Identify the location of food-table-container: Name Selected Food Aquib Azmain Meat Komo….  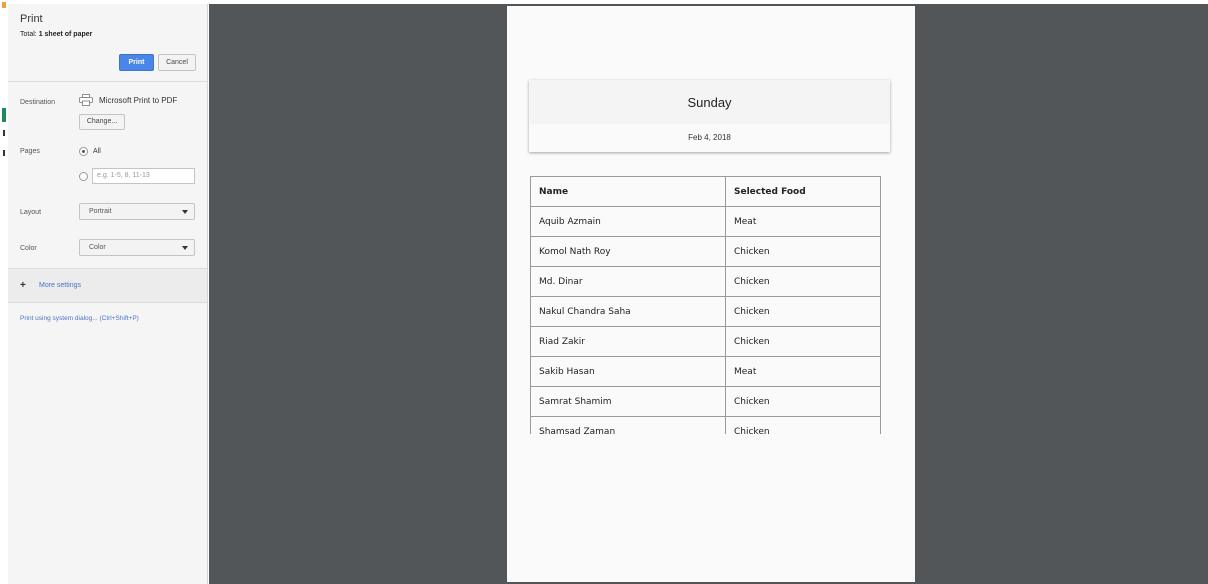
(706, 305).